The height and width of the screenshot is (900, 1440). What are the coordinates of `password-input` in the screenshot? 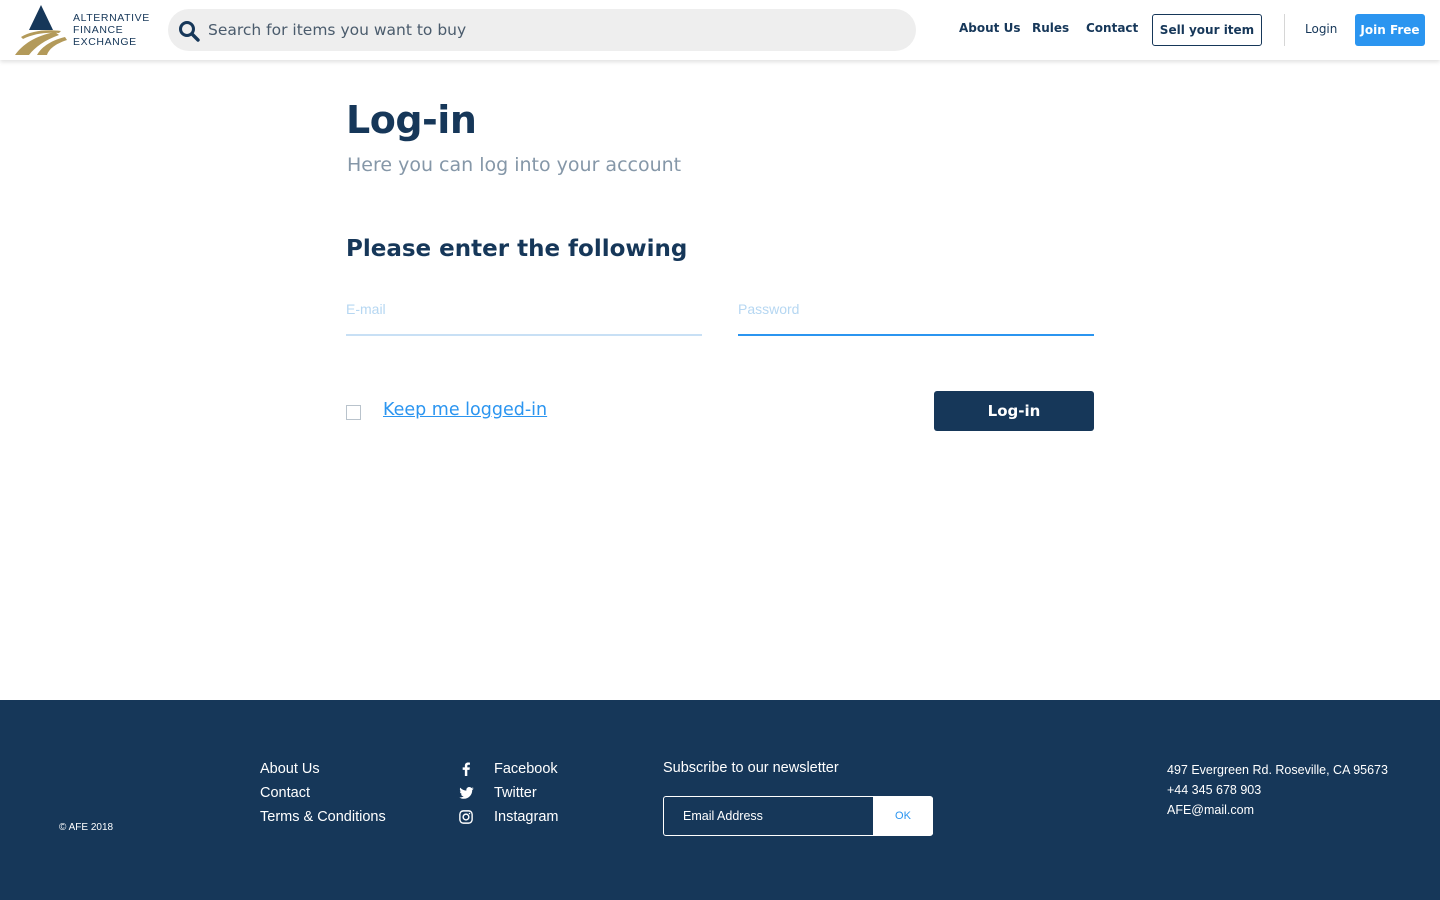 It's located at (916, 315).